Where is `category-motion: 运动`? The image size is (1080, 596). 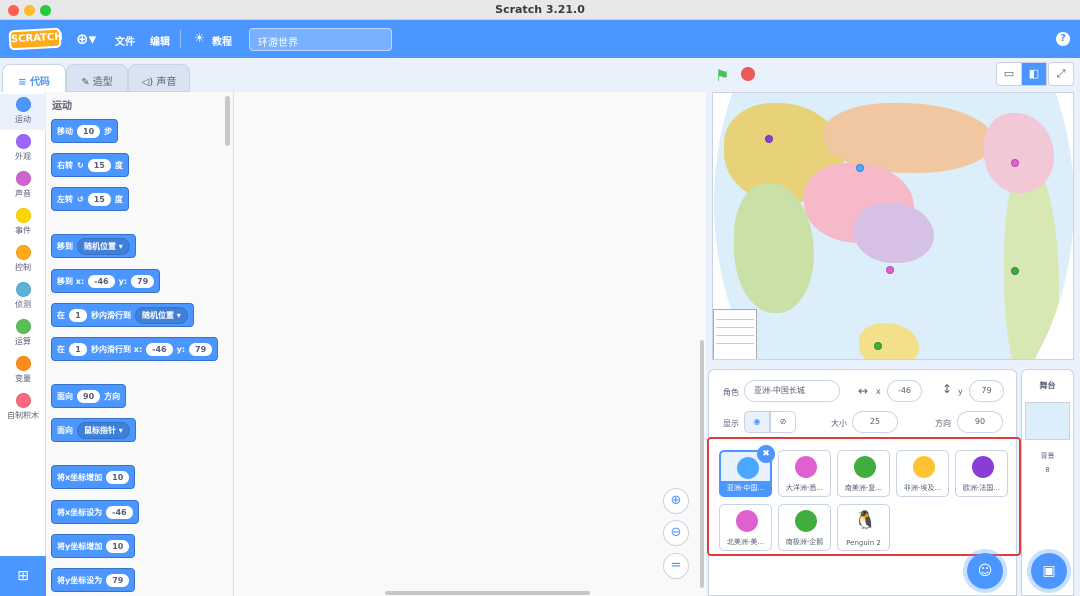 category-motion: 运动 is located at coordinates (23, 112).